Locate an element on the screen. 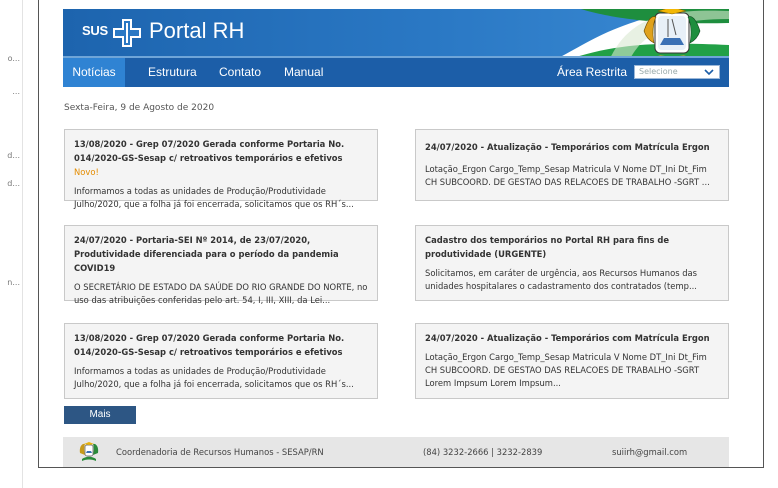  nav-item-manual: Manual is located at coordinates (303, 72).